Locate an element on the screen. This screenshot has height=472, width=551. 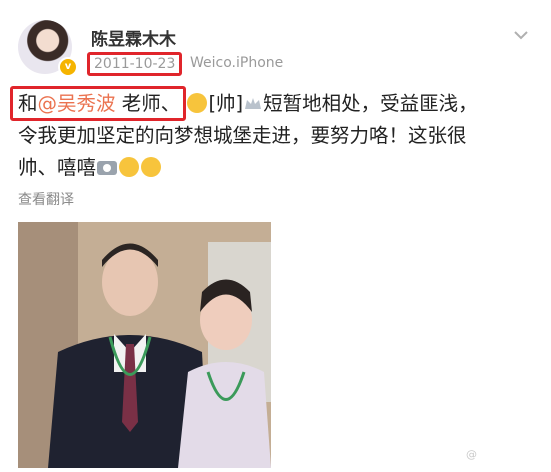
chevron-down-icon is located at coordinates (521, 35).